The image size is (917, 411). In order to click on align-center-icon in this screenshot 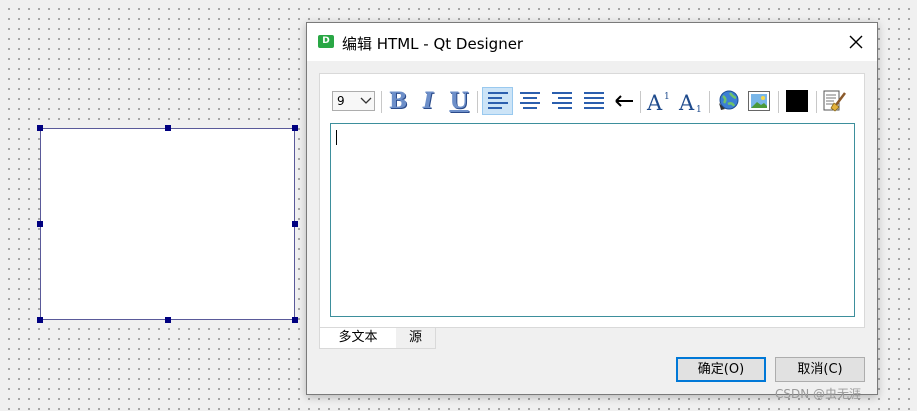, I will do `click(530, 100)`.